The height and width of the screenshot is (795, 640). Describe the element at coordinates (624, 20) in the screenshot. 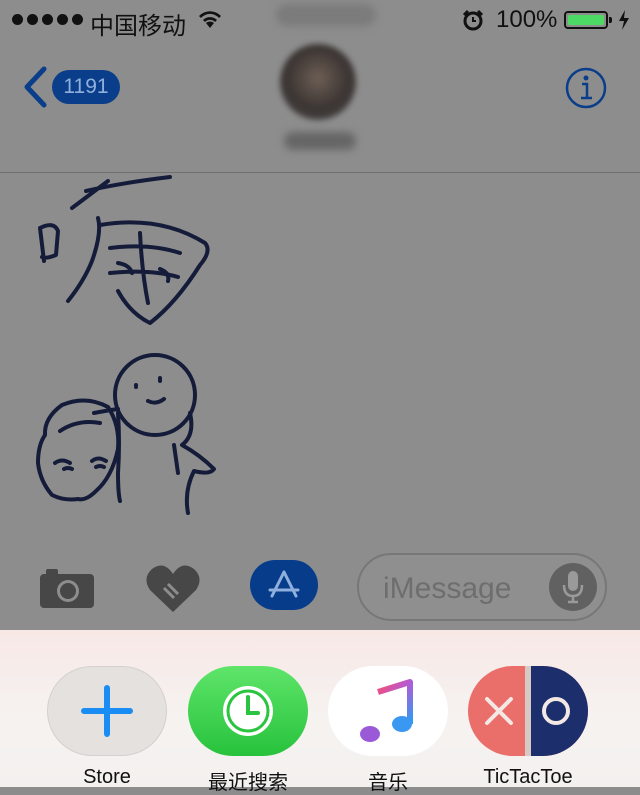

I see `charging-bolt-icon` at that location.